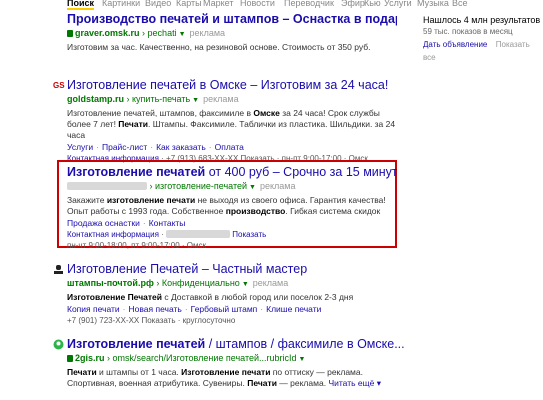 The height and width of the screenshot is (400, 543). I want to click on result-path: pechati, so click(162, 33).